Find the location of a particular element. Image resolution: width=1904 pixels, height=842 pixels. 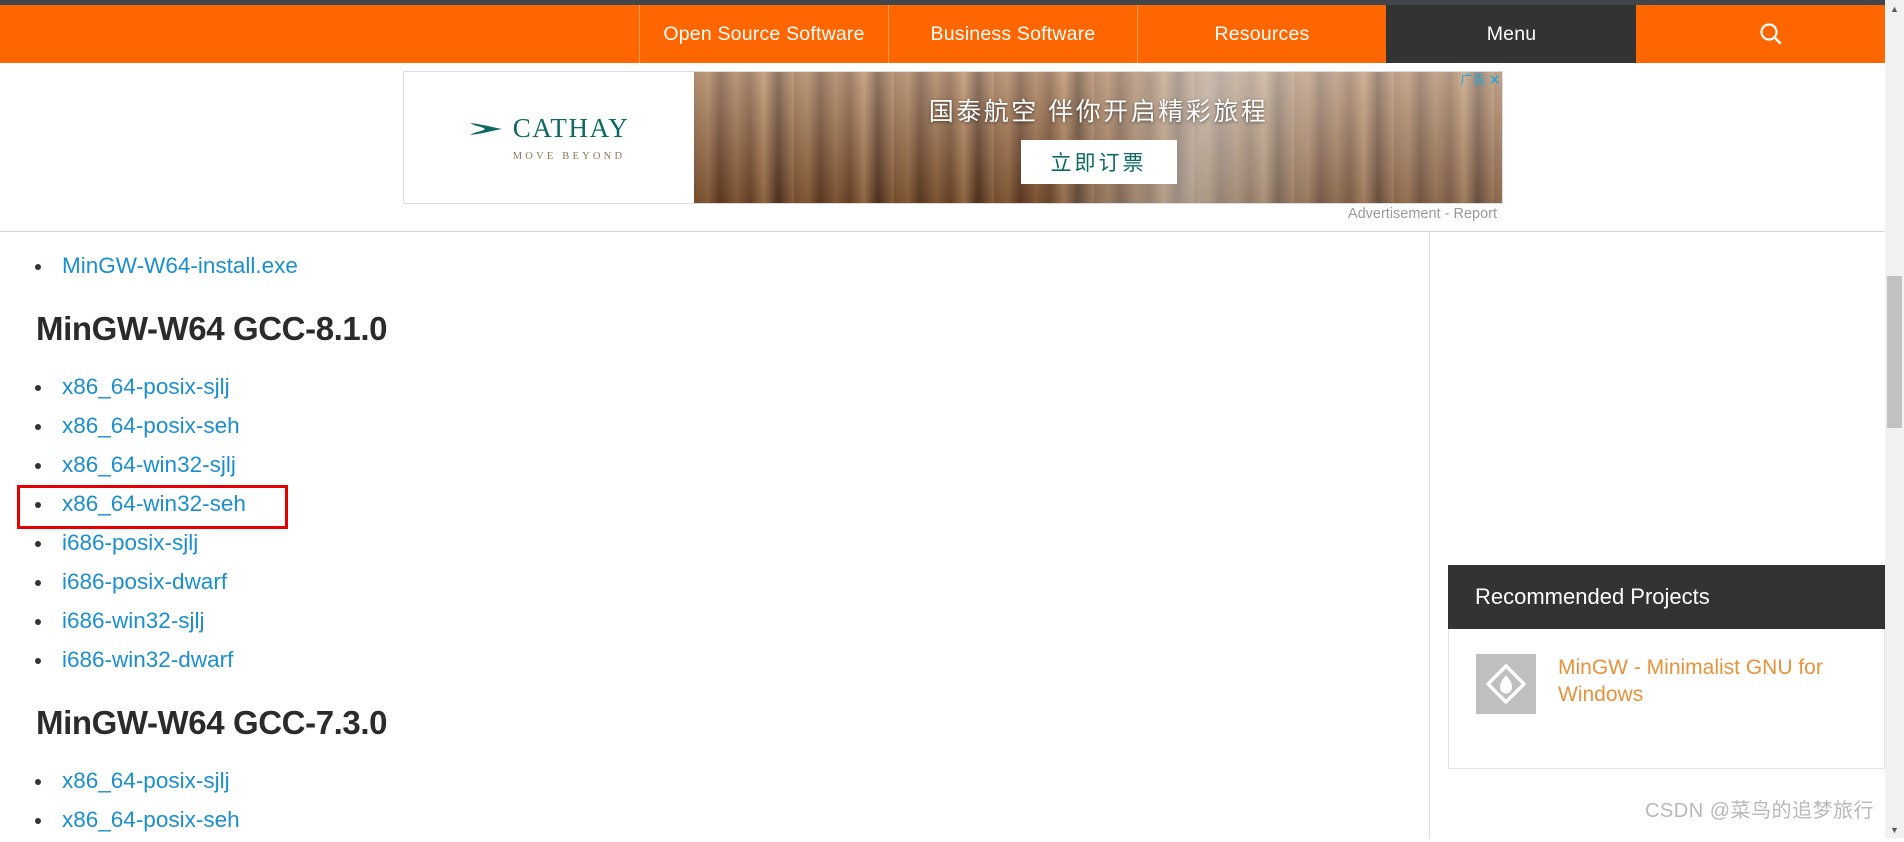

page-scrollbar-track: ▲ ▼ is located at coordinates (1894, 419).